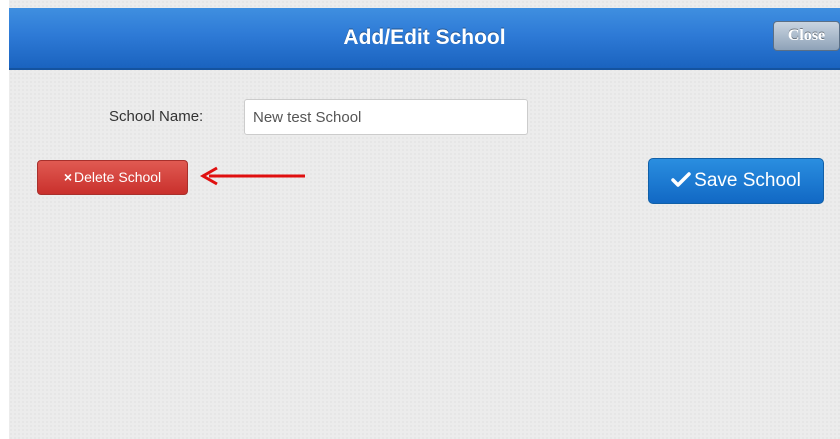  What do you see at coordinates (681, 179) in the screenshot?
I see `check-icon` at bounding box center [681, 179].